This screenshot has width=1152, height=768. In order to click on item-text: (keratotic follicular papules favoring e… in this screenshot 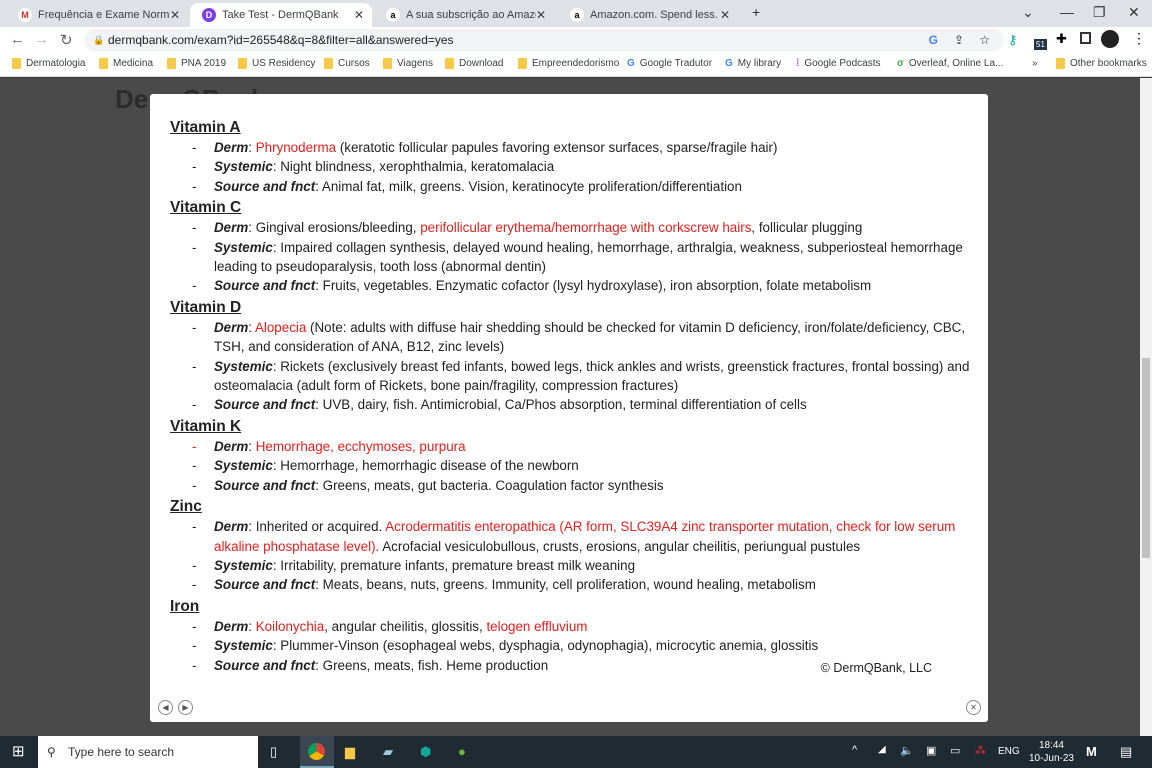, I will do `click(557, 147)`.